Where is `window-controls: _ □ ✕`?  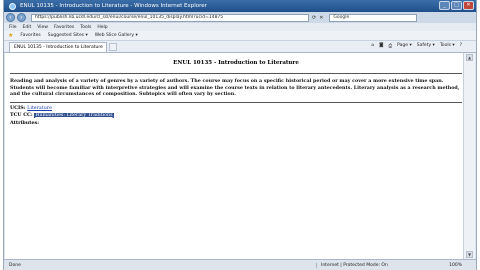 window-controls: _ □ ✕ is located at coordinates (456, 5).